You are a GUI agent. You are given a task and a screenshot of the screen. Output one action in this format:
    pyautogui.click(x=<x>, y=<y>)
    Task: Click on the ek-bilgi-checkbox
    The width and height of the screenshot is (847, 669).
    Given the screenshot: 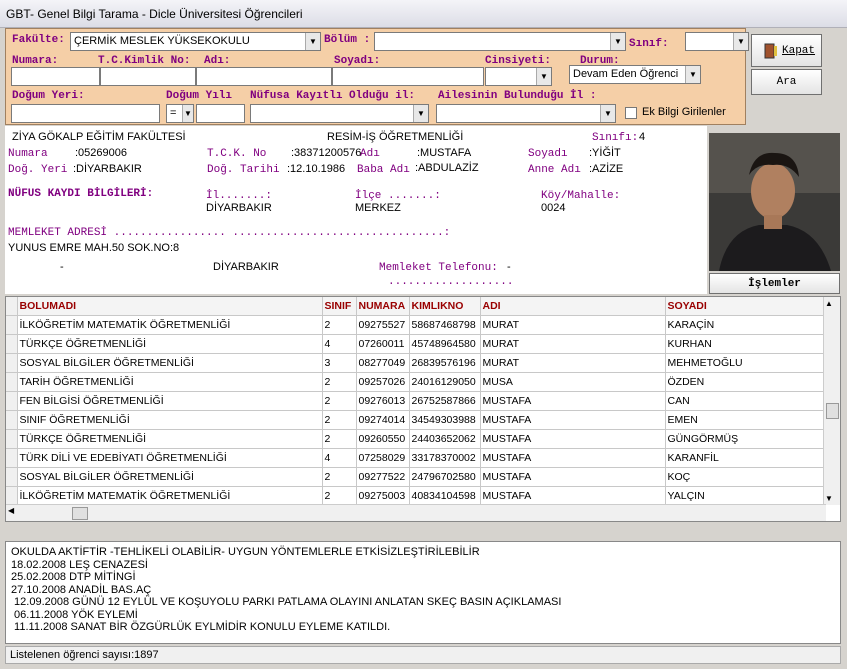 What is the action you would take?
    pyautogui.click(x=631, y=113)
    